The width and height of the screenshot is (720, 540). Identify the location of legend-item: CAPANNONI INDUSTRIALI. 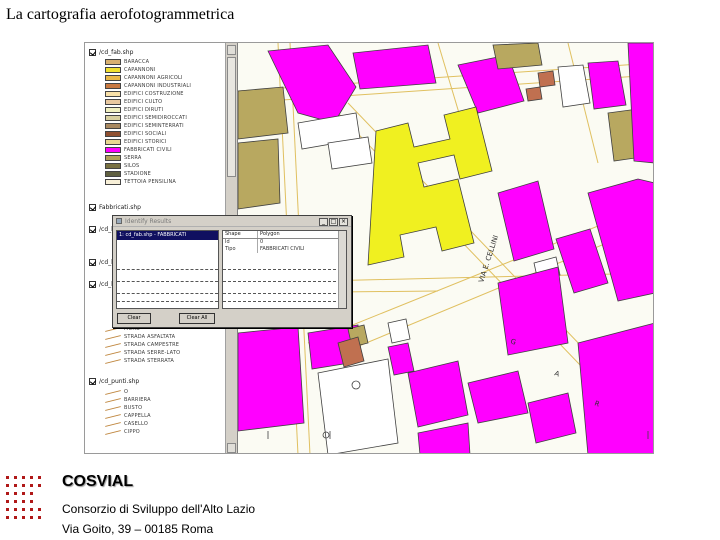
(148, 86).